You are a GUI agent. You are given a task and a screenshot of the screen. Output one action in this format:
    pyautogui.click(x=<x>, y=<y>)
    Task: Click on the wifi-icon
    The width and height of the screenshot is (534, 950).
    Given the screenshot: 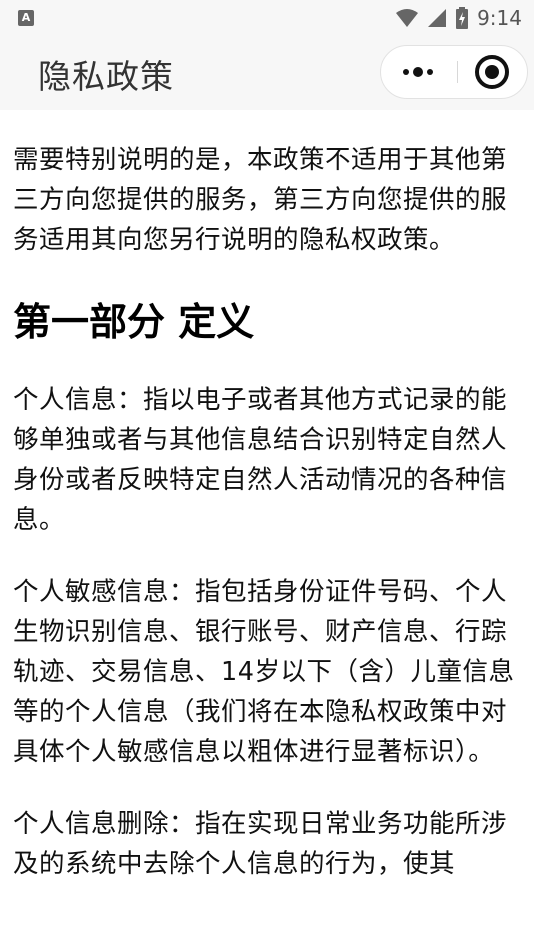 What is the action you would take?
    pyautogui.click(x=407, y=18)
    